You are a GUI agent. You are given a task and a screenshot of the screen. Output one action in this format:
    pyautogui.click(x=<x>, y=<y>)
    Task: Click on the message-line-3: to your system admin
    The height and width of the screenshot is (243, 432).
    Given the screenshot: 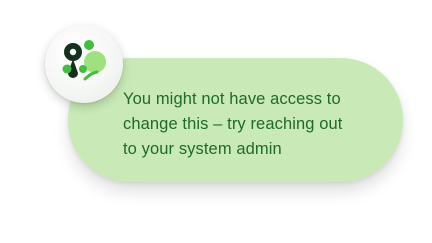 What is the action you would take?
    pyautogui.click(x=202, y=149)
    